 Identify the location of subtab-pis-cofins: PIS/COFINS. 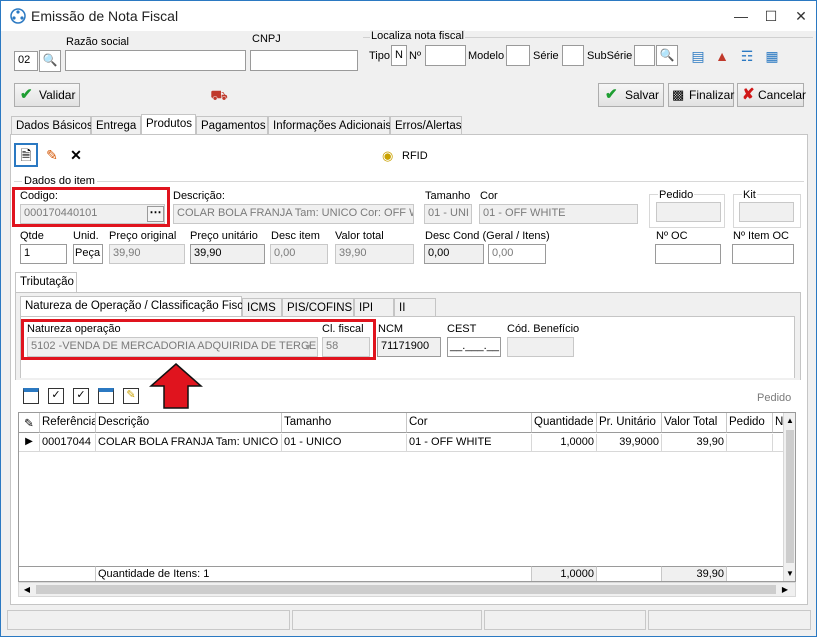
(318, 307).